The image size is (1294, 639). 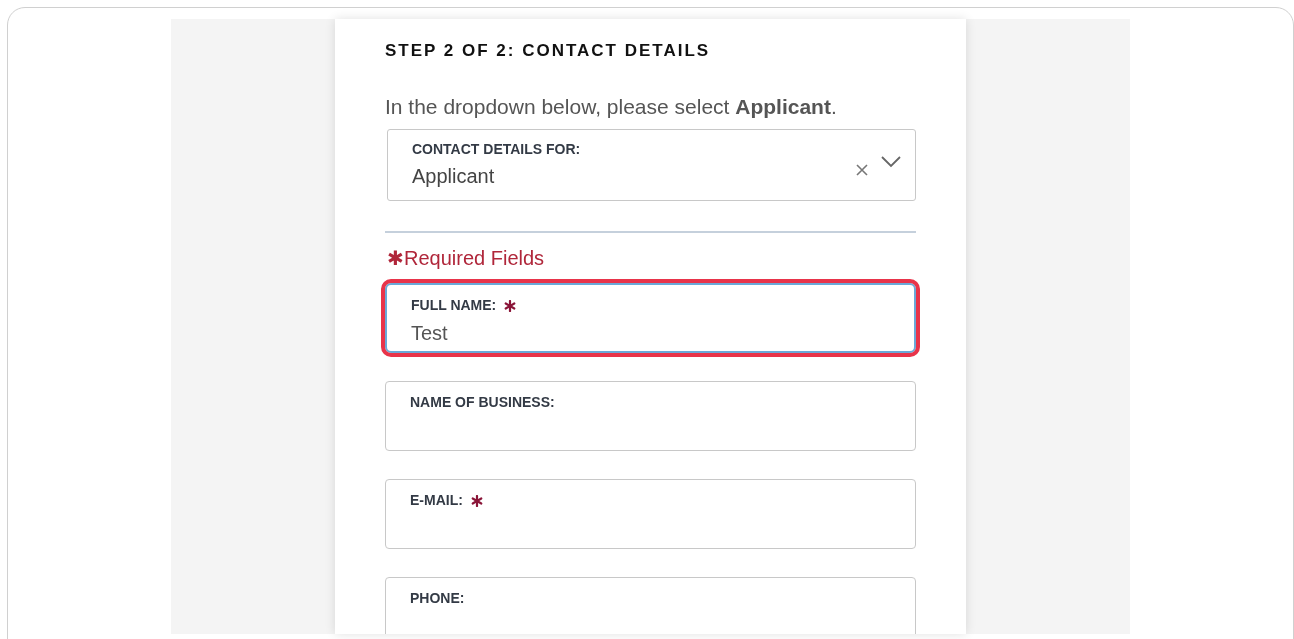 What do you see at coordinates (482, 402) in the screenshot?
I see `field-label: NAME OF BUSINESS:` at bounding box center [482, 402].